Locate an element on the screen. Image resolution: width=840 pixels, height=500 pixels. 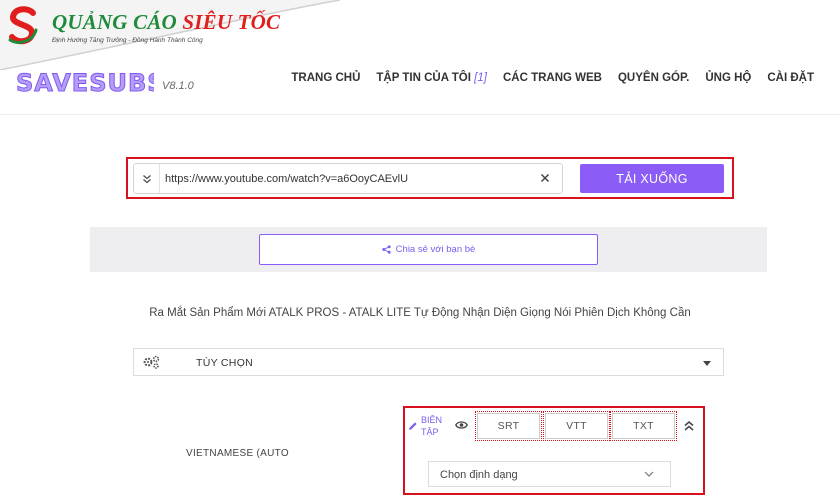
nav-support: ỦNG HỘ is located at coordinates (728, 78).